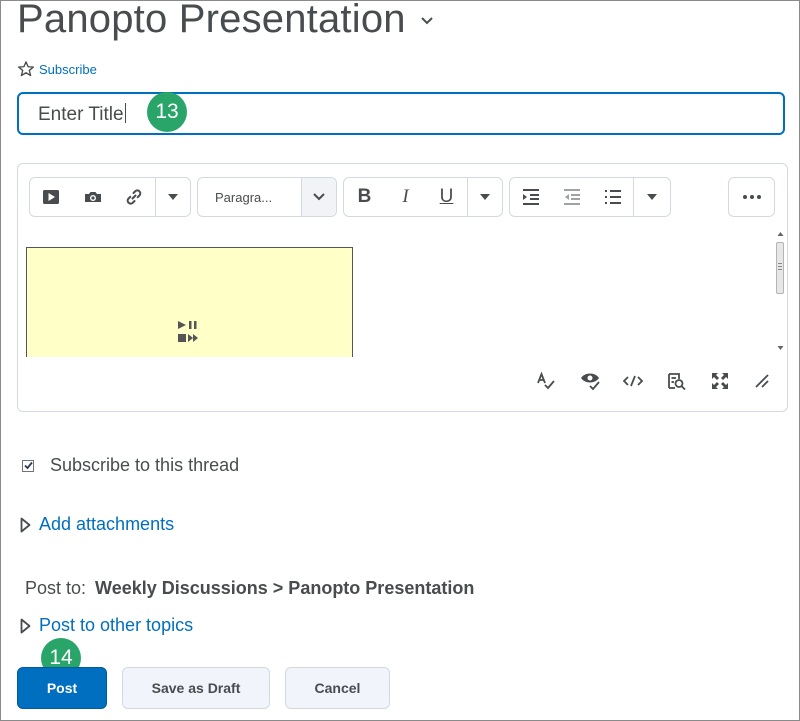 The image size is (800, 721). I want to click on text-style-more-dropdown, so click(485, 197).